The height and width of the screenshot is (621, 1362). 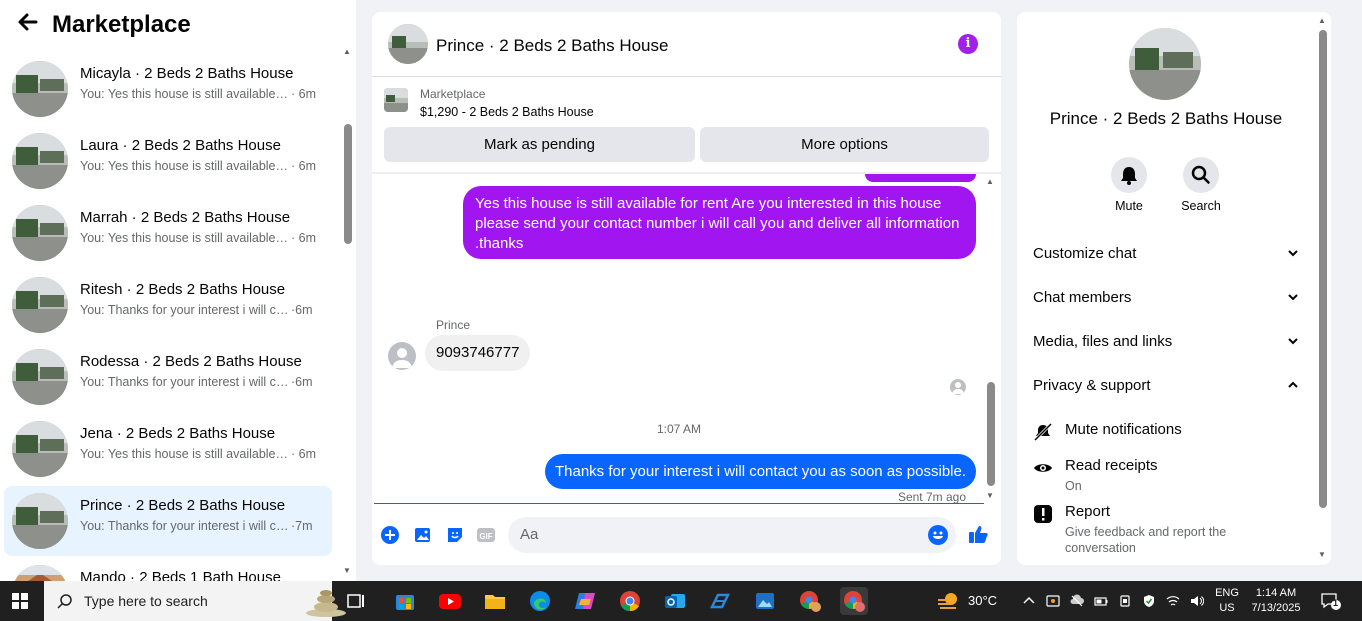 What do you see at coordinates (1125, 601) in the screenshot?
I see `device-tray-icon` at bounding box center [1125, 601].